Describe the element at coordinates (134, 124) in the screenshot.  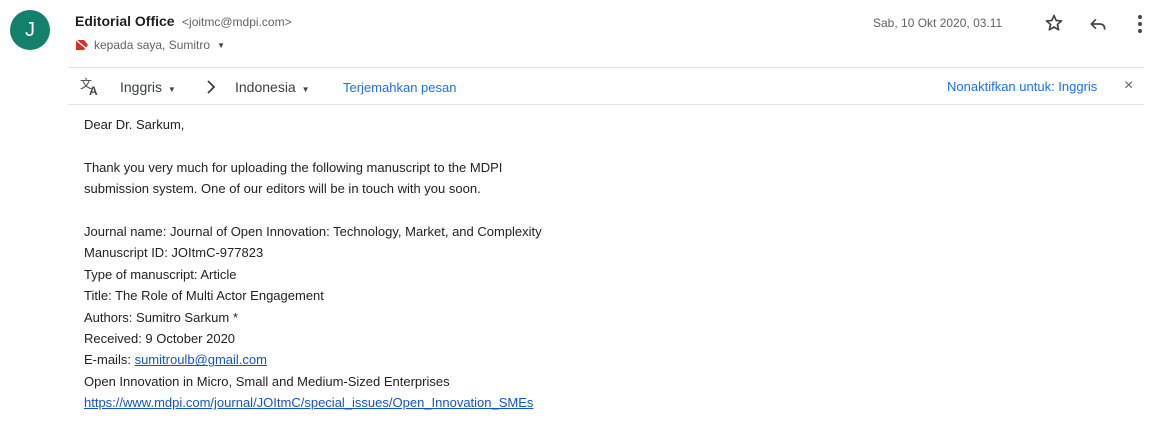
I see `greeting: Dear Dr. Sarkum,` at that location.